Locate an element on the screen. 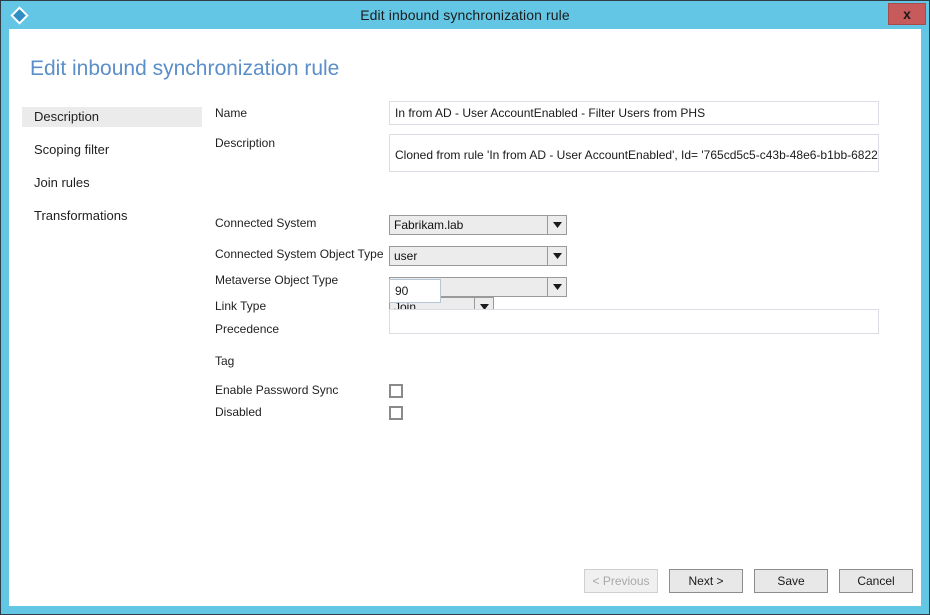 This screenshot has width=930, height=615. metaverse-object-type-label: Metaverse Object Type is located at coordinates (277, 280).